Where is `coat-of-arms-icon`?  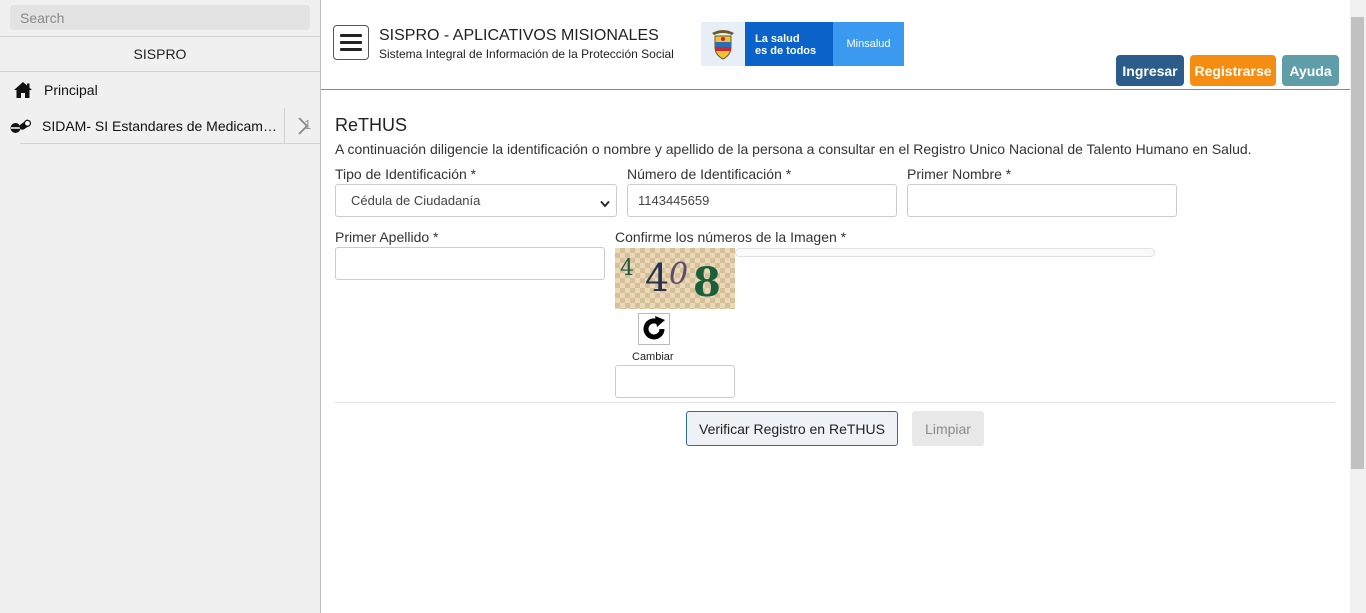
coat-of-arms-icon is located at coordinates (723, 44).